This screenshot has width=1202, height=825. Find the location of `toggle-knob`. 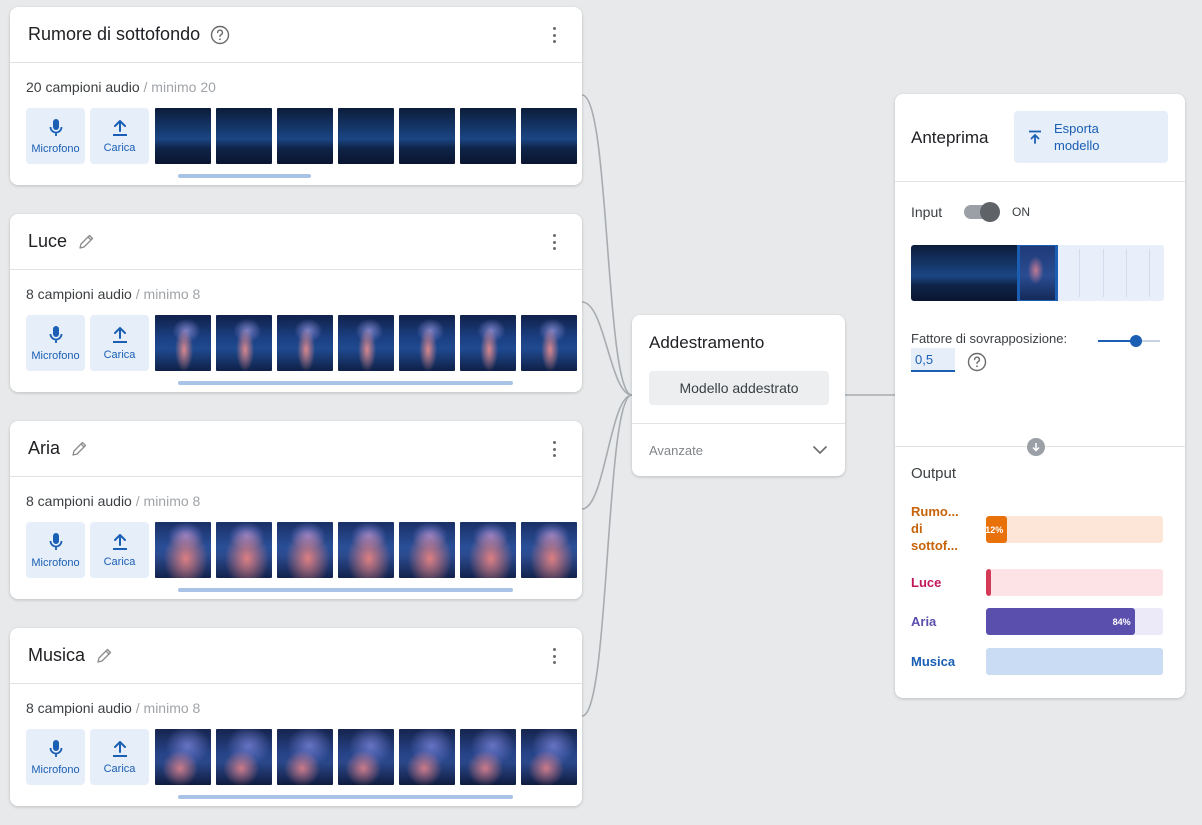

toggle-knob is located at coordinates (990, 212).